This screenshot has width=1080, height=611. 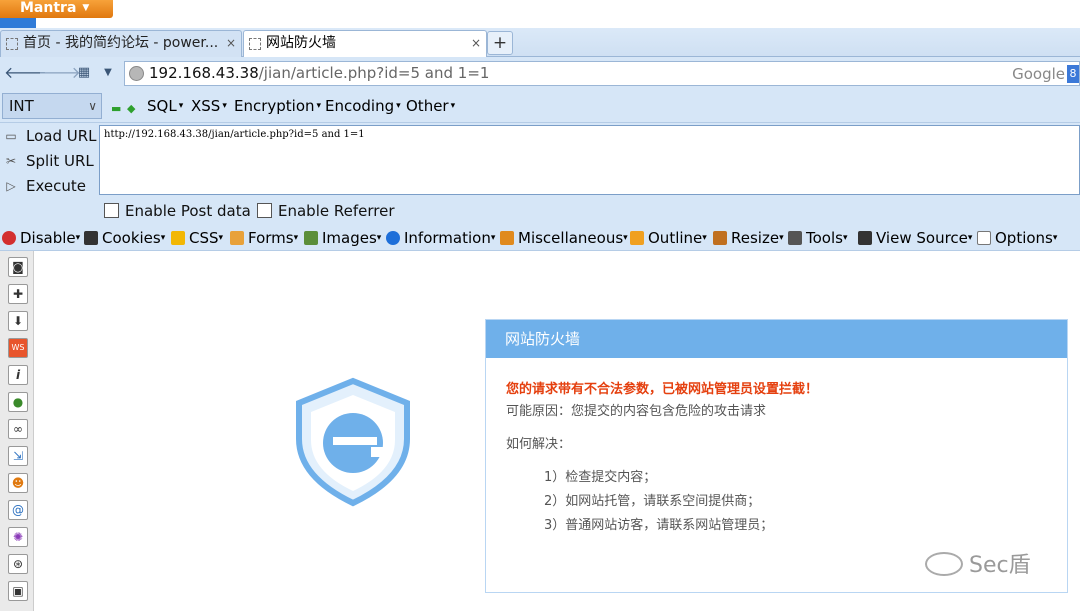 I want to click on gear-icon: ✺, so click(x=18, y=537).